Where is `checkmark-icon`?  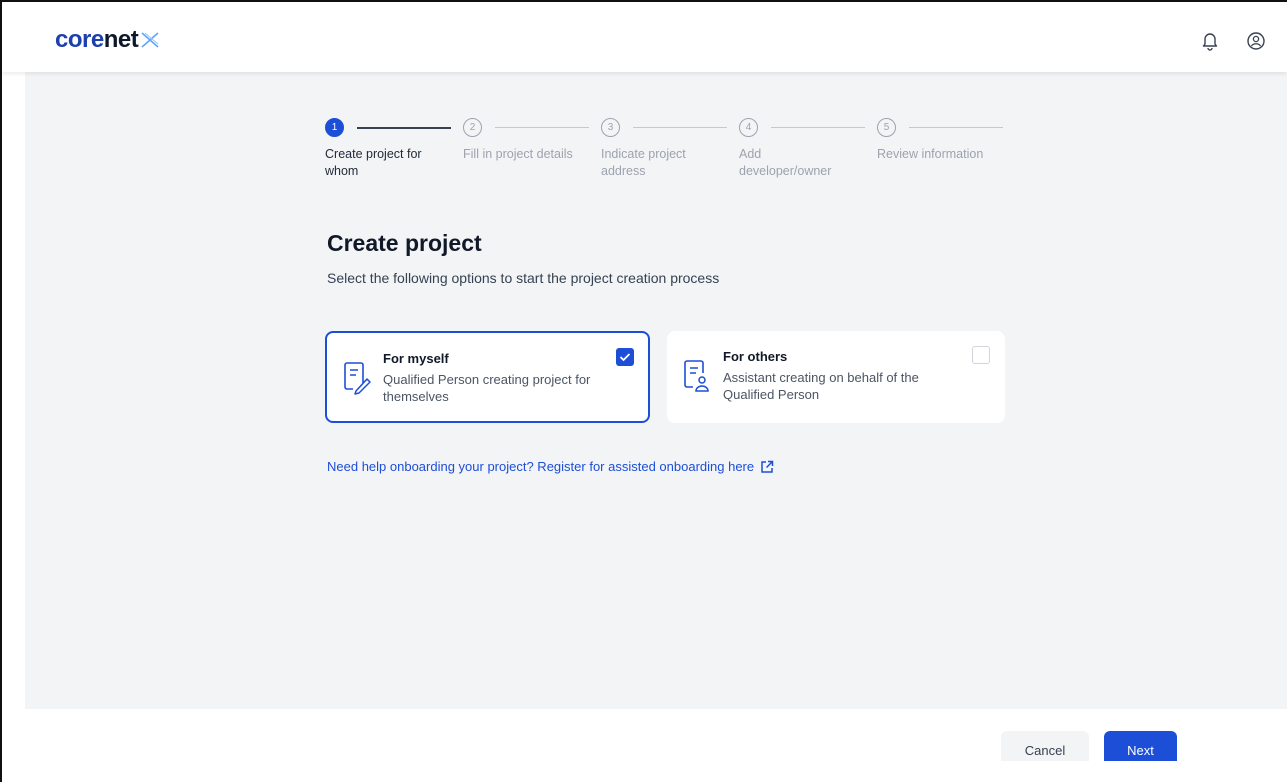
checkmark-icon is located at coordinates (625, 357).